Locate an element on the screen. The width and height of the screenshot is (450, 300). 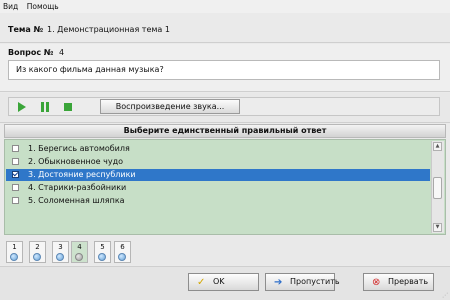
check-icon: ✓ is located at coordinates (201, 282).